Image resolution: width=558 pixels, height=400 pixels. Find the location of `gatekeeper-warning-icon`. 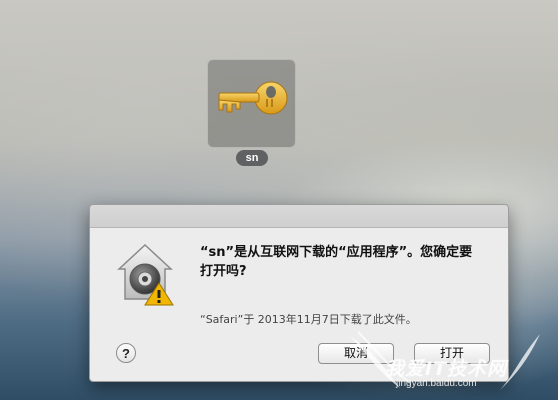

gatekeeper-warning-icon is located at coordinates (145, 274).